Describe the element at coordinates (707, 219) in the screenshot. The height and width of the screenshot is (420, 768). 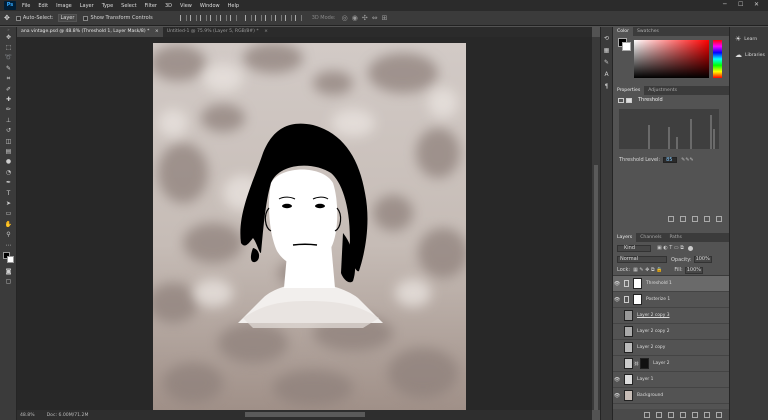
I see `visibility-icon` at that location.